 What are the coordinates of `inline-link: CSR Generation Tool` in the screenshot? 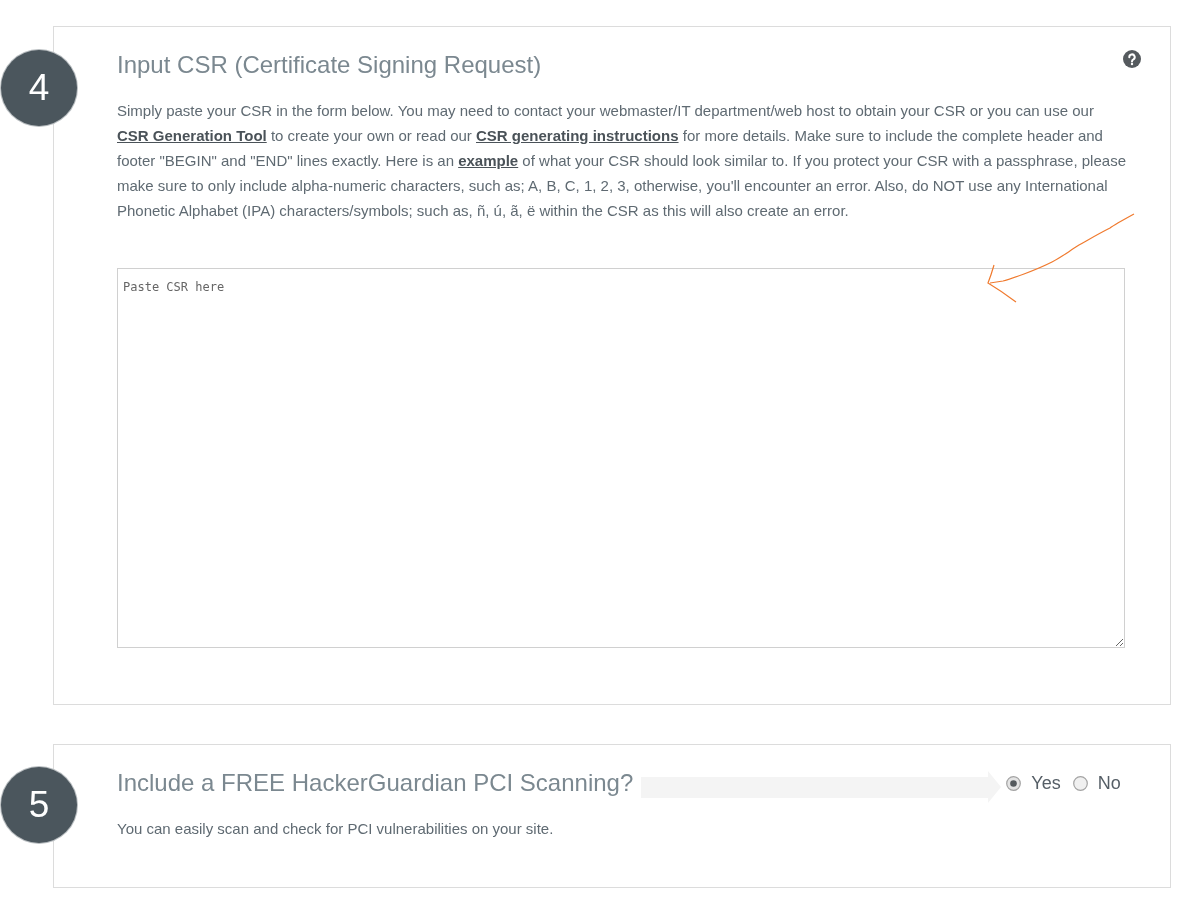 It's located at (192, 135).